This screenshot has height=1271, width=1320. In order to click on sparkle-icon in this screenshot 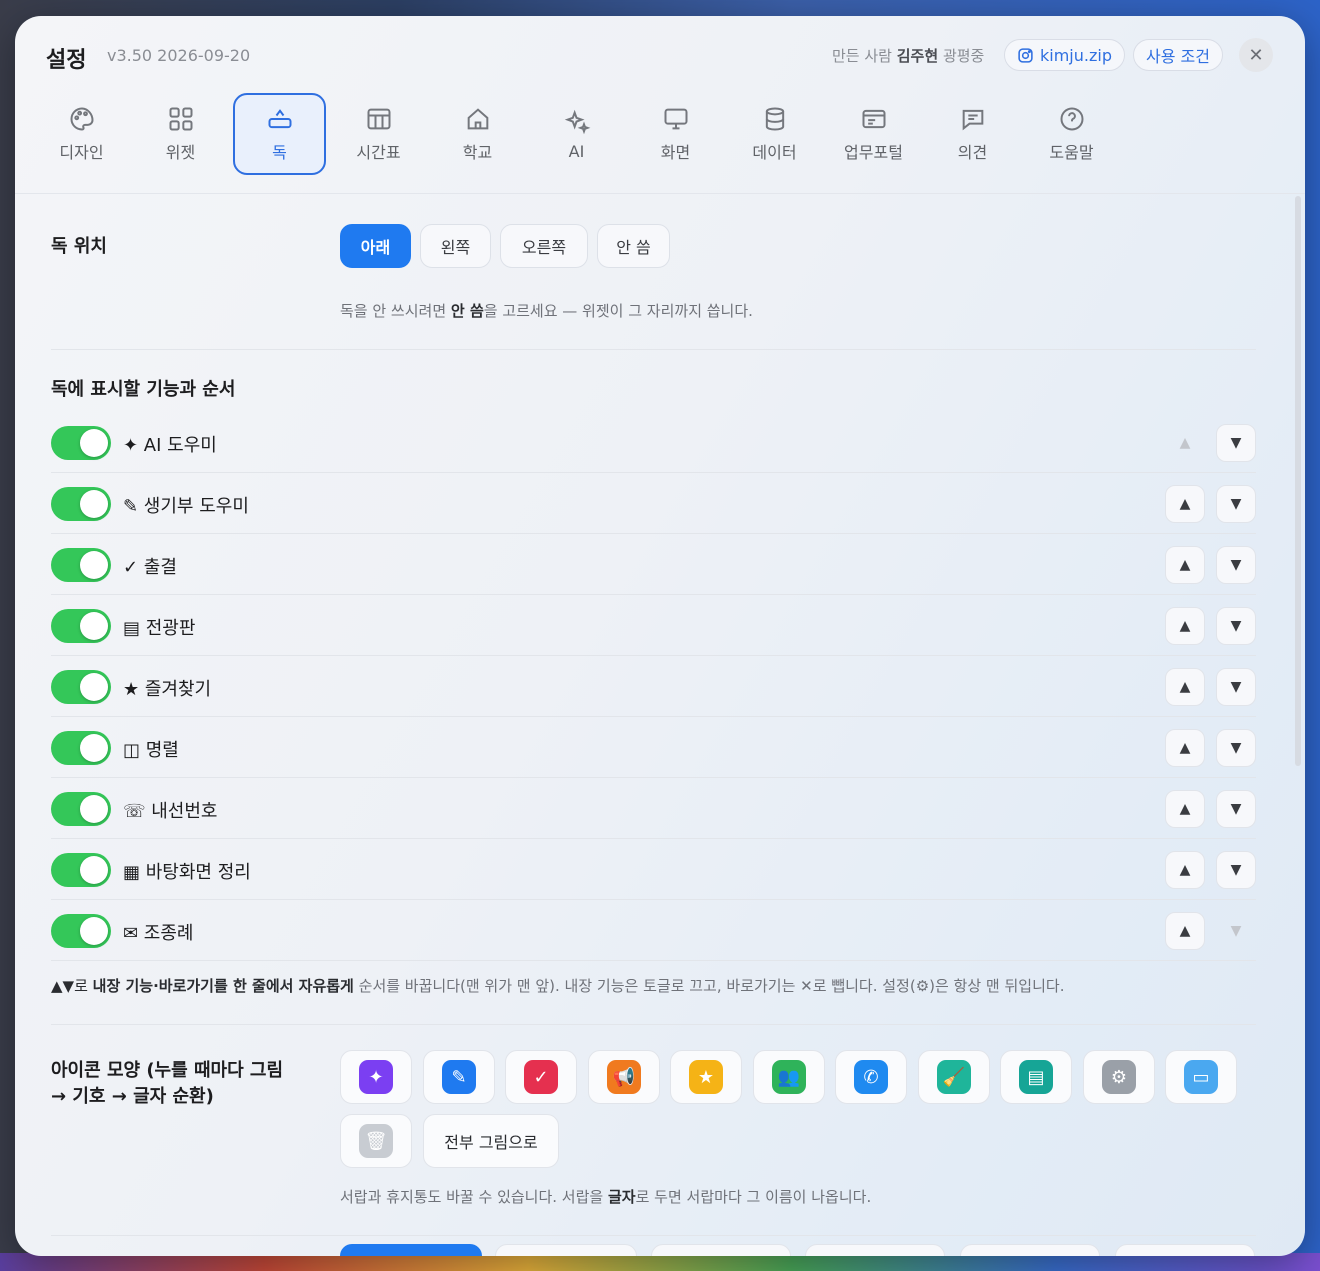, I will do `click(577, 121)`.